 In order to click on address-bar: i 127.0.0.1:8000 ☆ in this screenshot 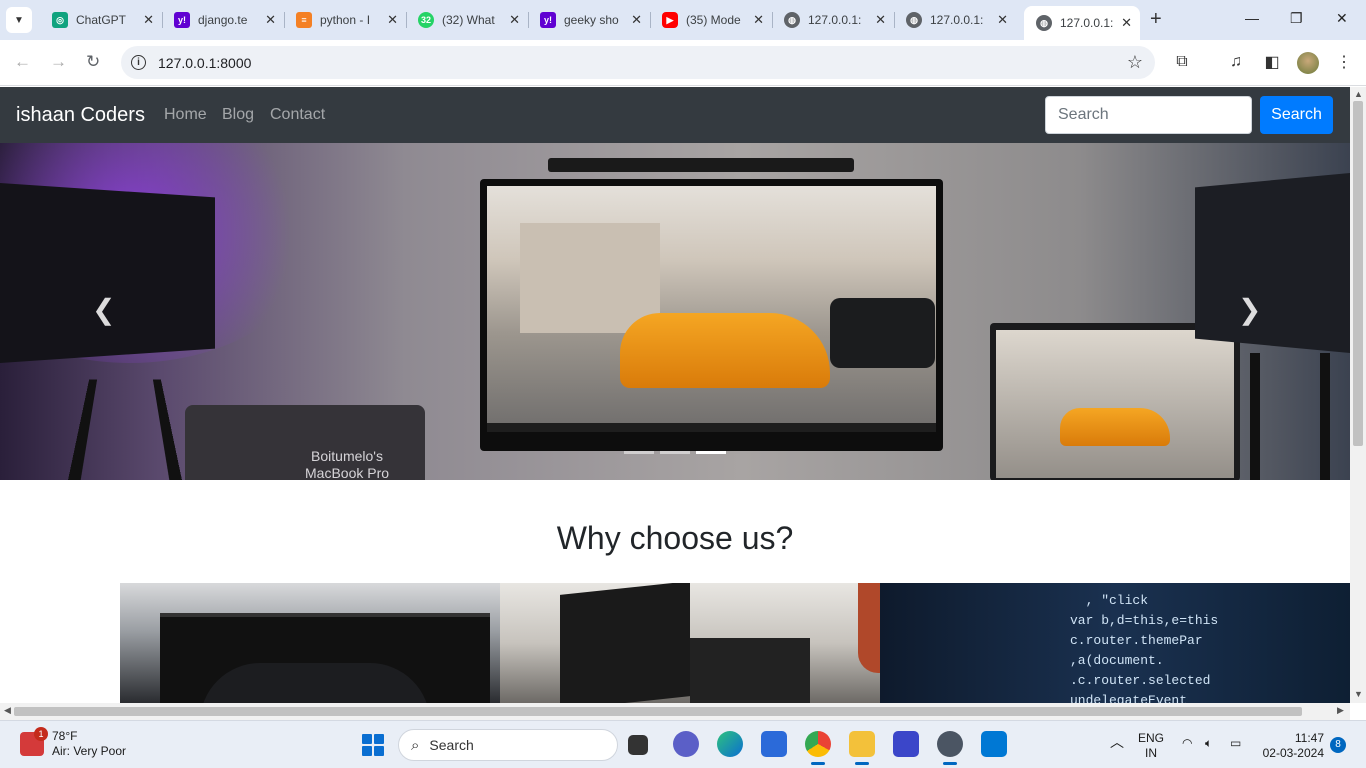, I will do `click(638, 62)`.